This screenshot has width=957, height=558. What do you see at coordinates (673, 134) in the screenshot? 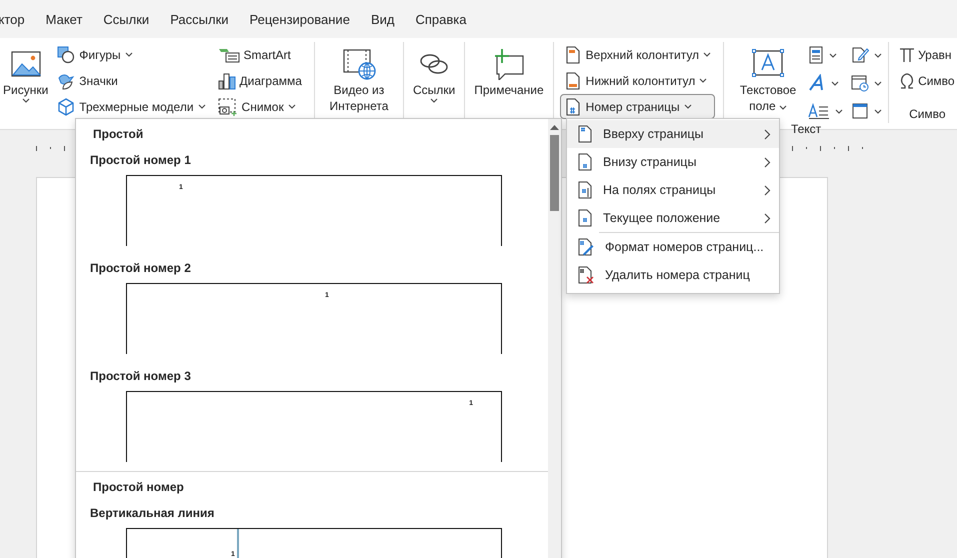
I see `menu-item: Вверху страницы` at bounding box center [673, 134].